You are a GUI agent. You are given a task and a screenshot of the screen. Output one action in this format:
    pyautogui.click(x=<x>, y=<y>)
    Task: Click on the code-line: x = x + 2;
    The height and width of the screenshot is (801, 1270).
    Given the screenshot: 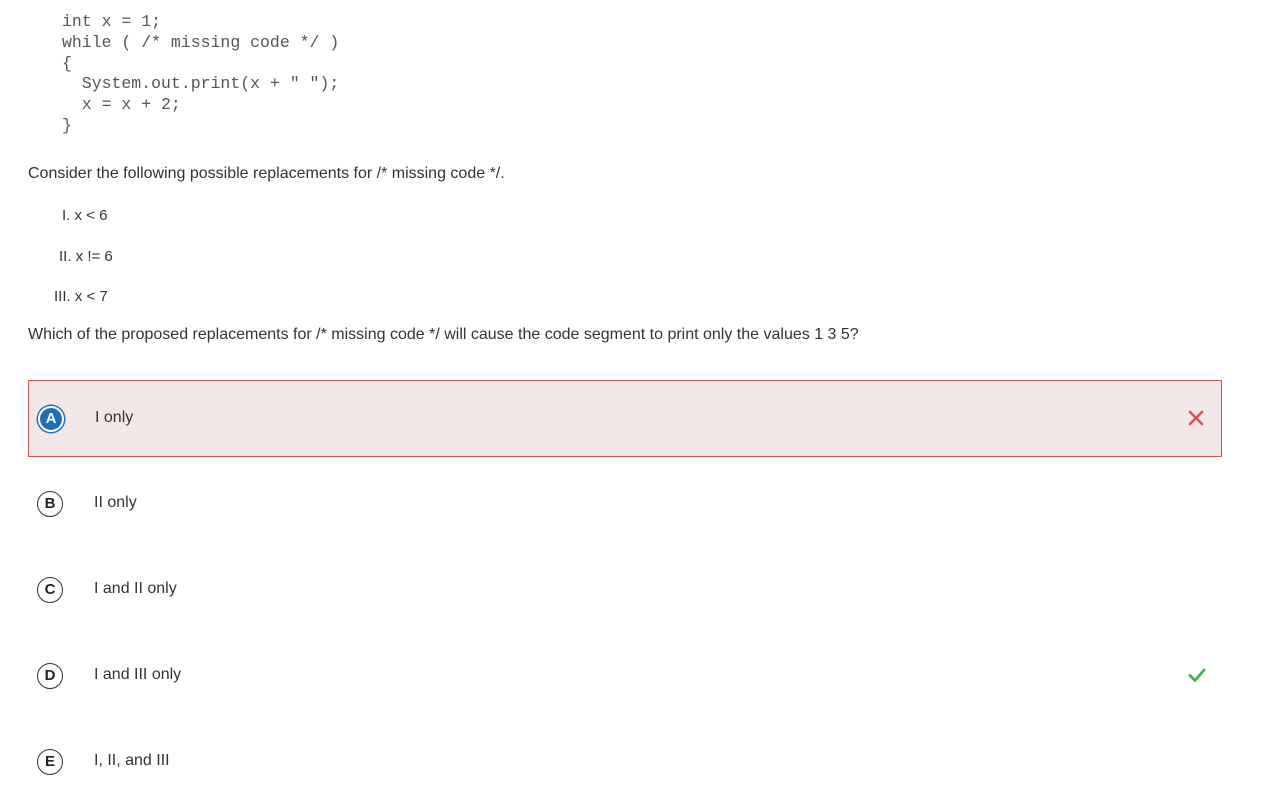 What is the action you would take?
    pyautogui.click(x=121, y=105)
    